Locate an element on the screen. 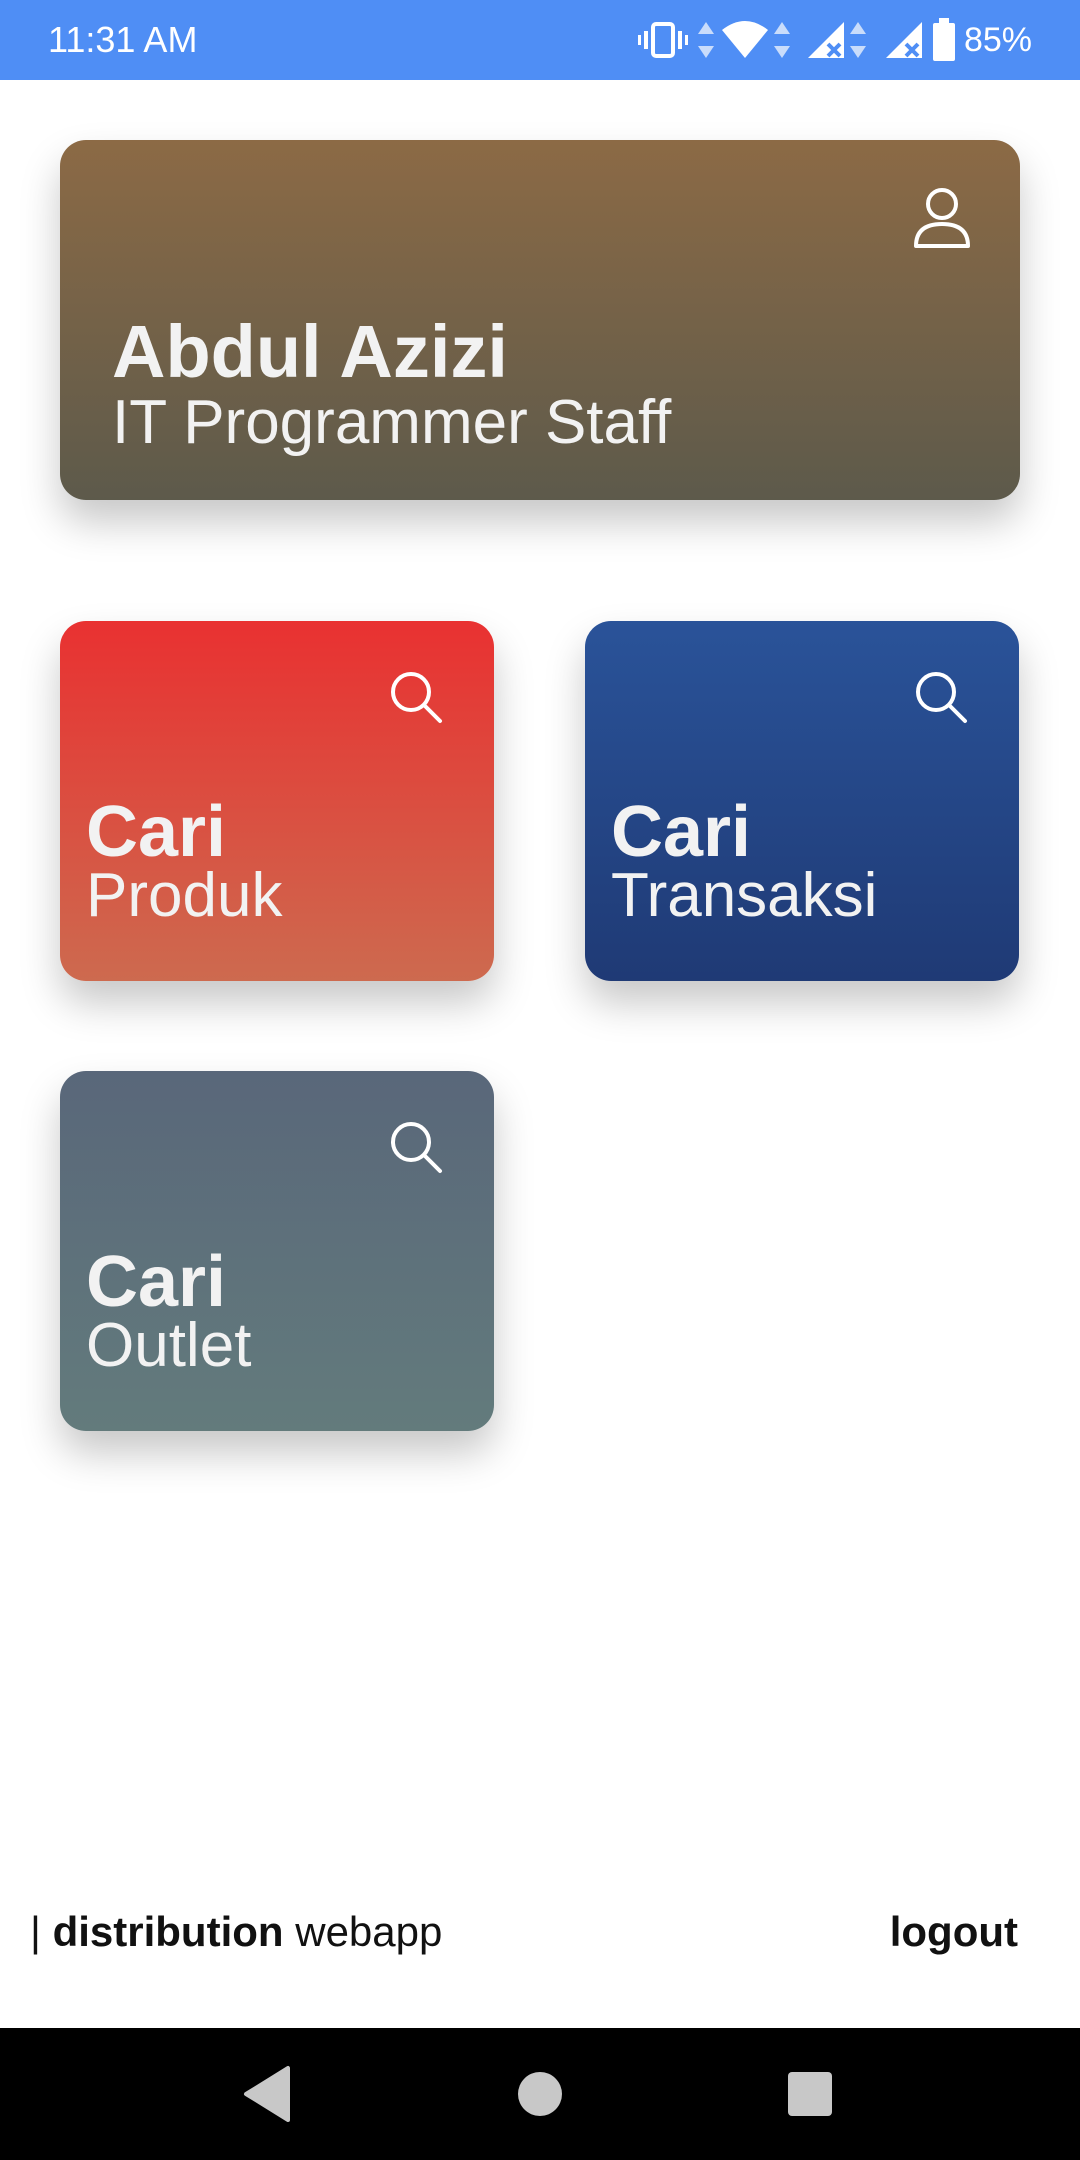  vibrate-icon is located at coordinates (663, 40).